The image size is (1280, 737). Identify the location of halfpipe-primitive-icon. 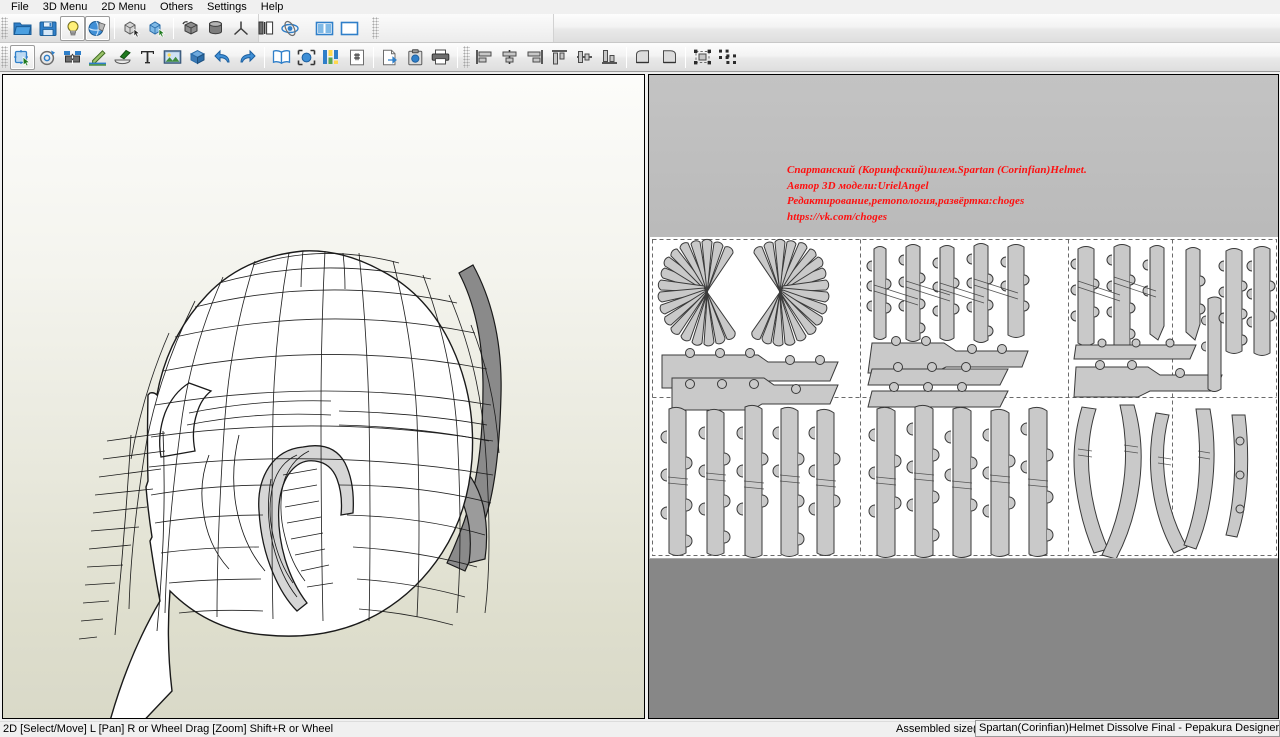
(265, 28).